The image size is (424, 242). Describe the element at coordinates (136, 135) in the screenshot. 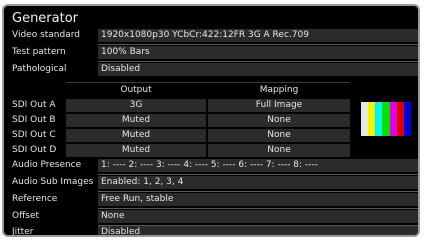

I see `sdi-out-c-output: Muted` at that location.